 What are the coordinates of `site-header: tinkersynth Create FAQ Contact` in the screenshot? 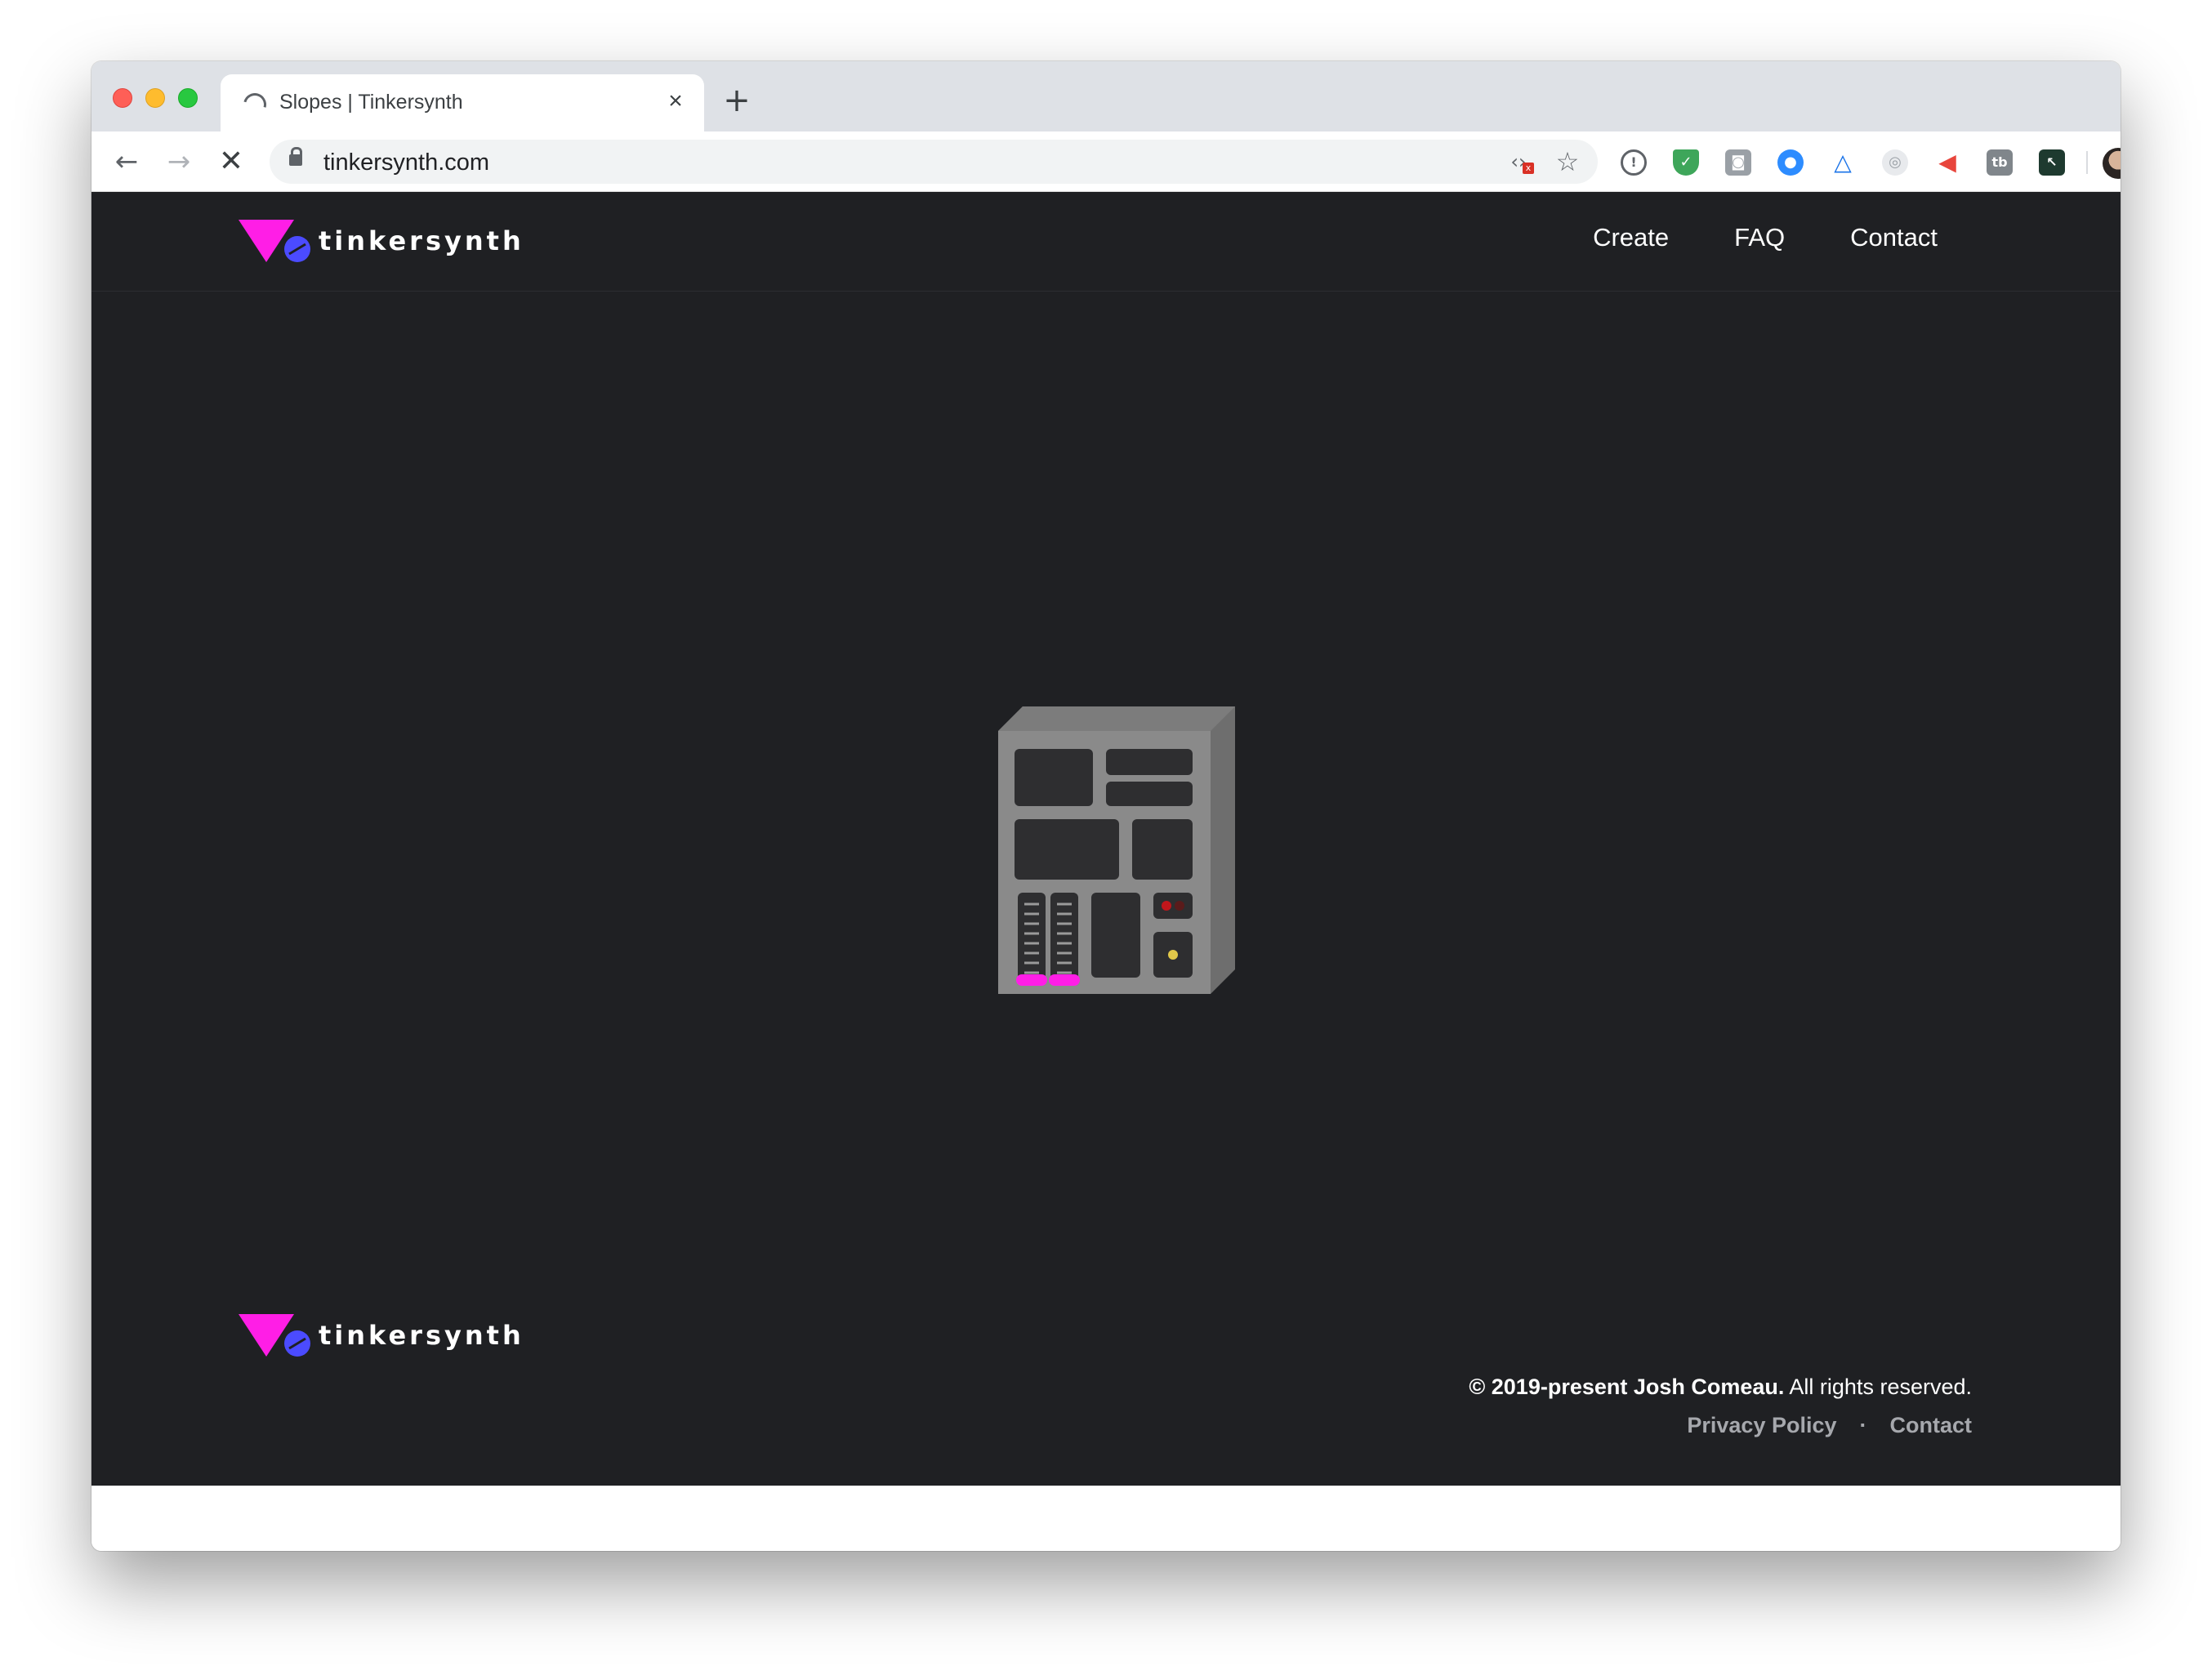 It's located at (1106, 242).